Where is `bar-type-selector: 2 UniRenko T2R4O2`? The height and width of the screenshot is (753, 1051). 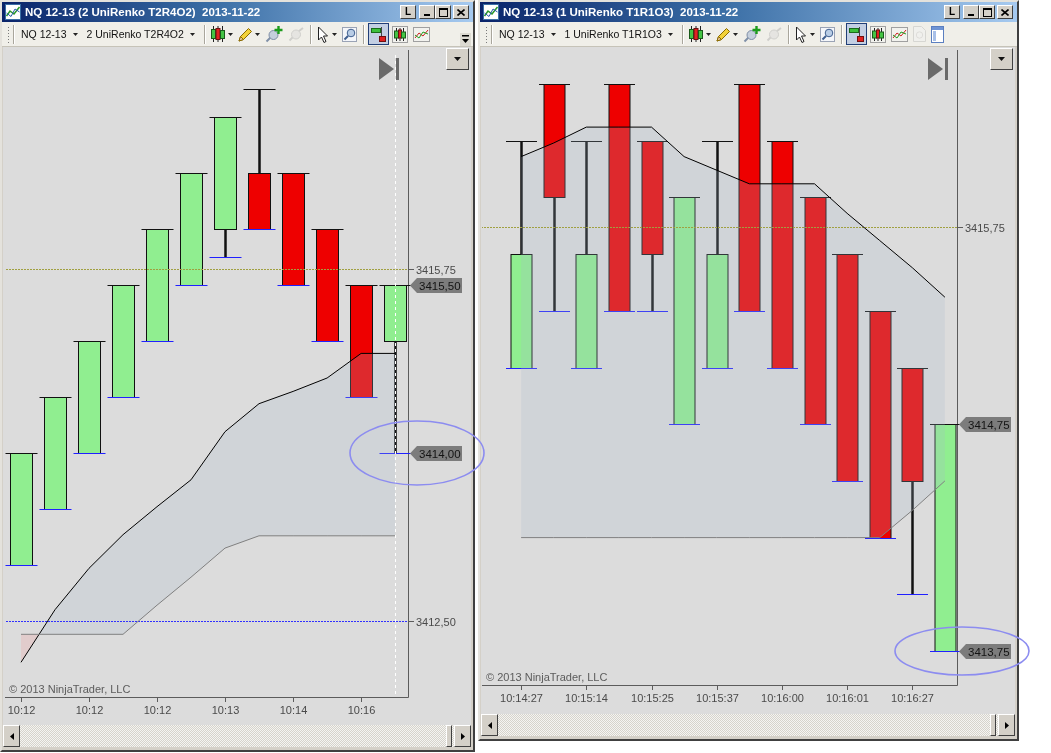 bar-type-selector: 2 UniRenko T2R4O2 is located at coordinates (140, 34).